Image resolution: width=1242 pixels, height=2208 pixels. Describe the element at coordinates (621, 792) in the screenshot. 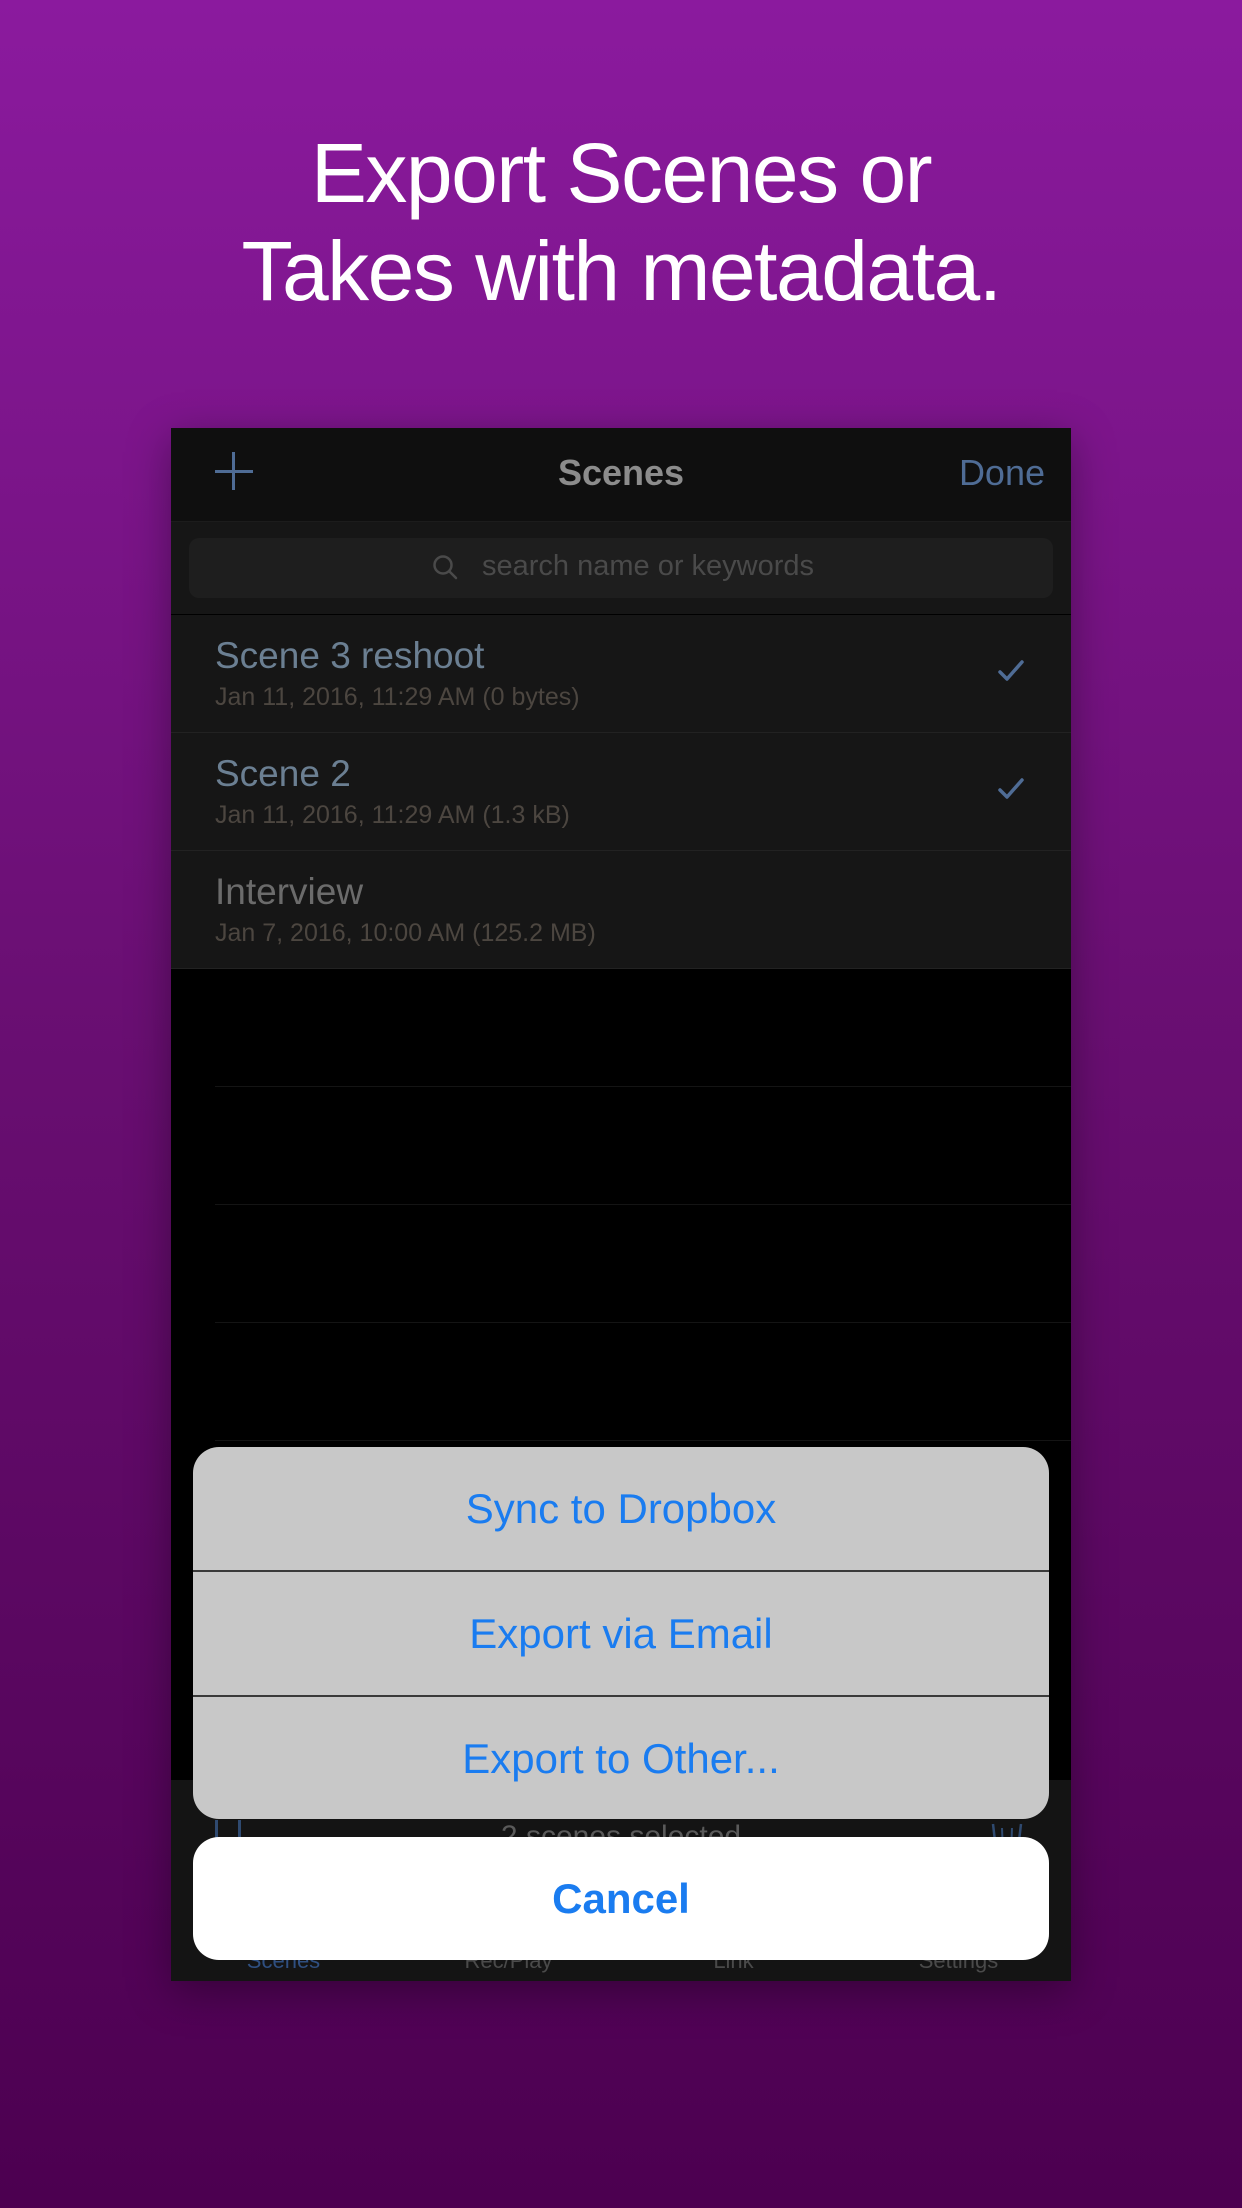

I see `scene-row: Scene 2 Jan 11, 2016, 11:29 AM (1.3 kB)` at that location.